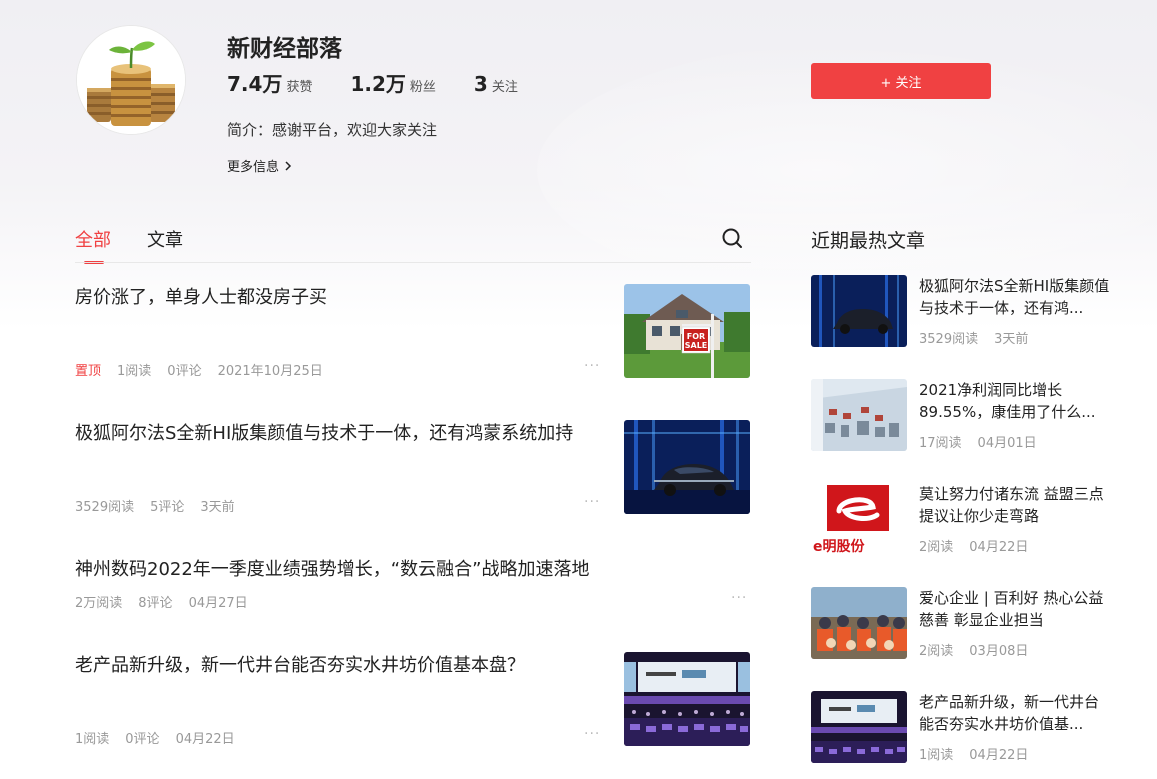 This screenshot has width=1157, height=779. I want to click on publish-date: 04月01日, so click(1007, 443).